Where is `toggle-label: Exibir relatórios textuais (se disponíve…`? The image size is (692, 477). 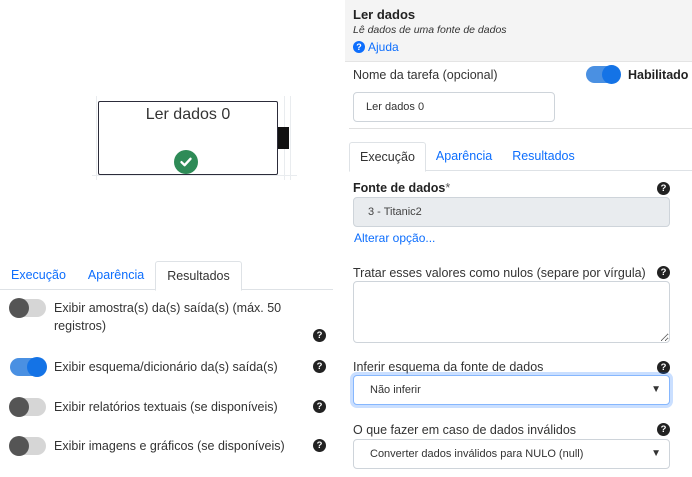
toggle-label: Exibir relatórios textuais (se disponíve… is located at coordinates (166, 407).